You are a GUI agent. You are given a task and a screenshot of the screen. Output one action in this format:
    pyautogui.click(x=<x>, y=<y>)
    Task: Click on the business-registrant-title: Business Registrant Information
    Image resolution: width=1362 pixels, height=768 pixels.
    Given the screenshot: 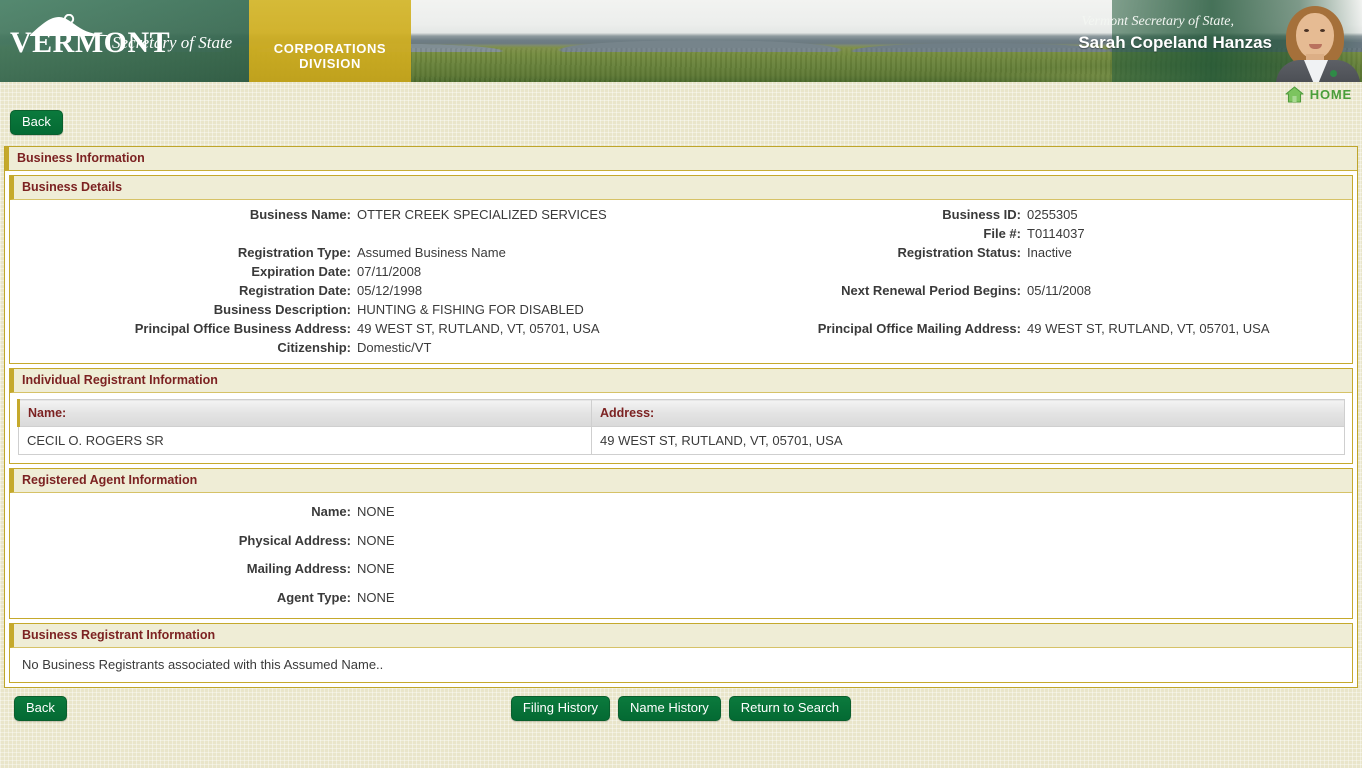 What is the action you would take?
    pyautogui.click(x=681, y=636)
    